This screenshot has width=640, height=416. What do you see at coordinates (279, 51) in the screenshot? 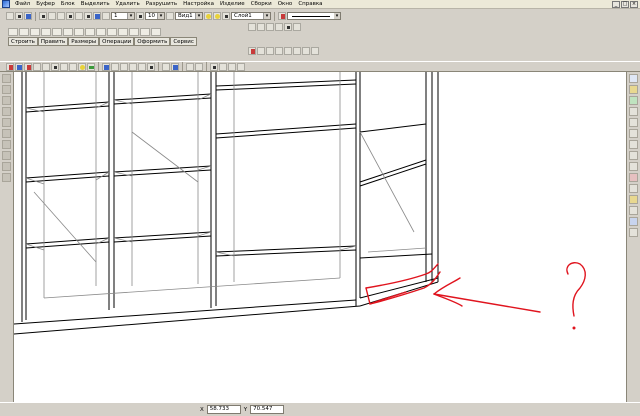
I see `snap-mid-icon` at bounding box center [279, 51].